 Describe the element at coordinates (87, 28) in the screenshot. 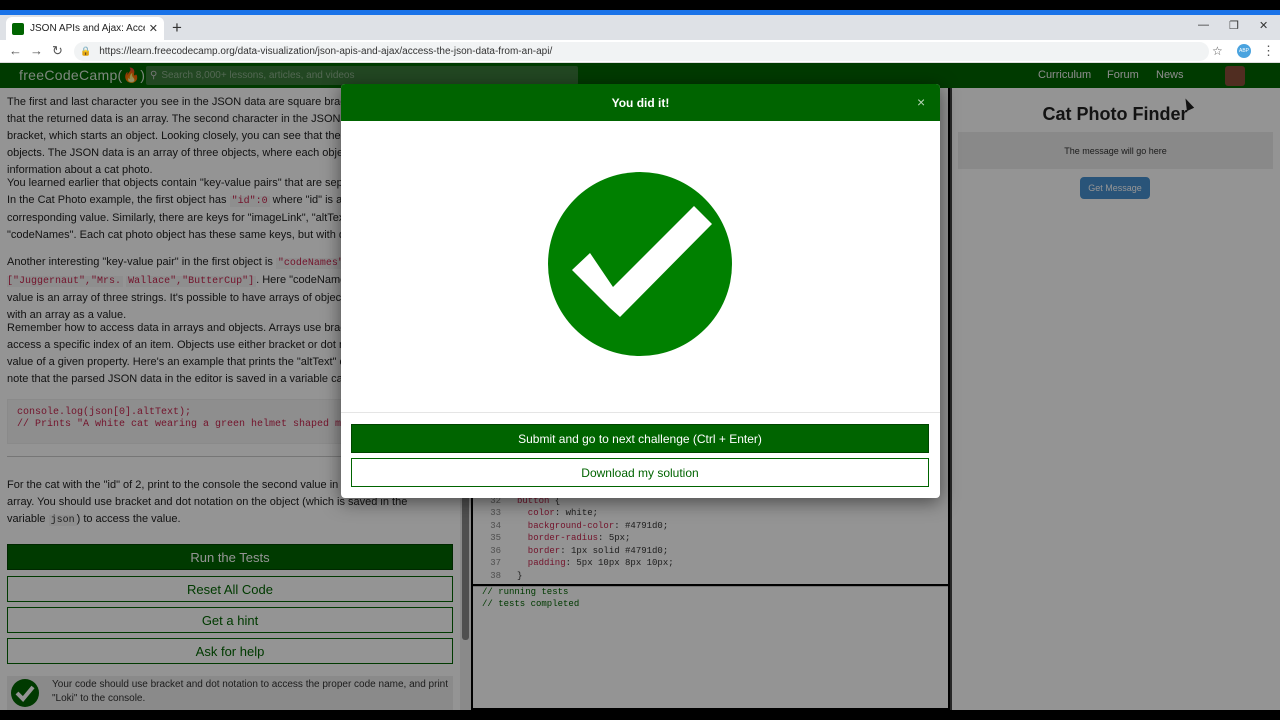

I see `tab-title: JSON APIs and Ajax: Access the J` at that location.